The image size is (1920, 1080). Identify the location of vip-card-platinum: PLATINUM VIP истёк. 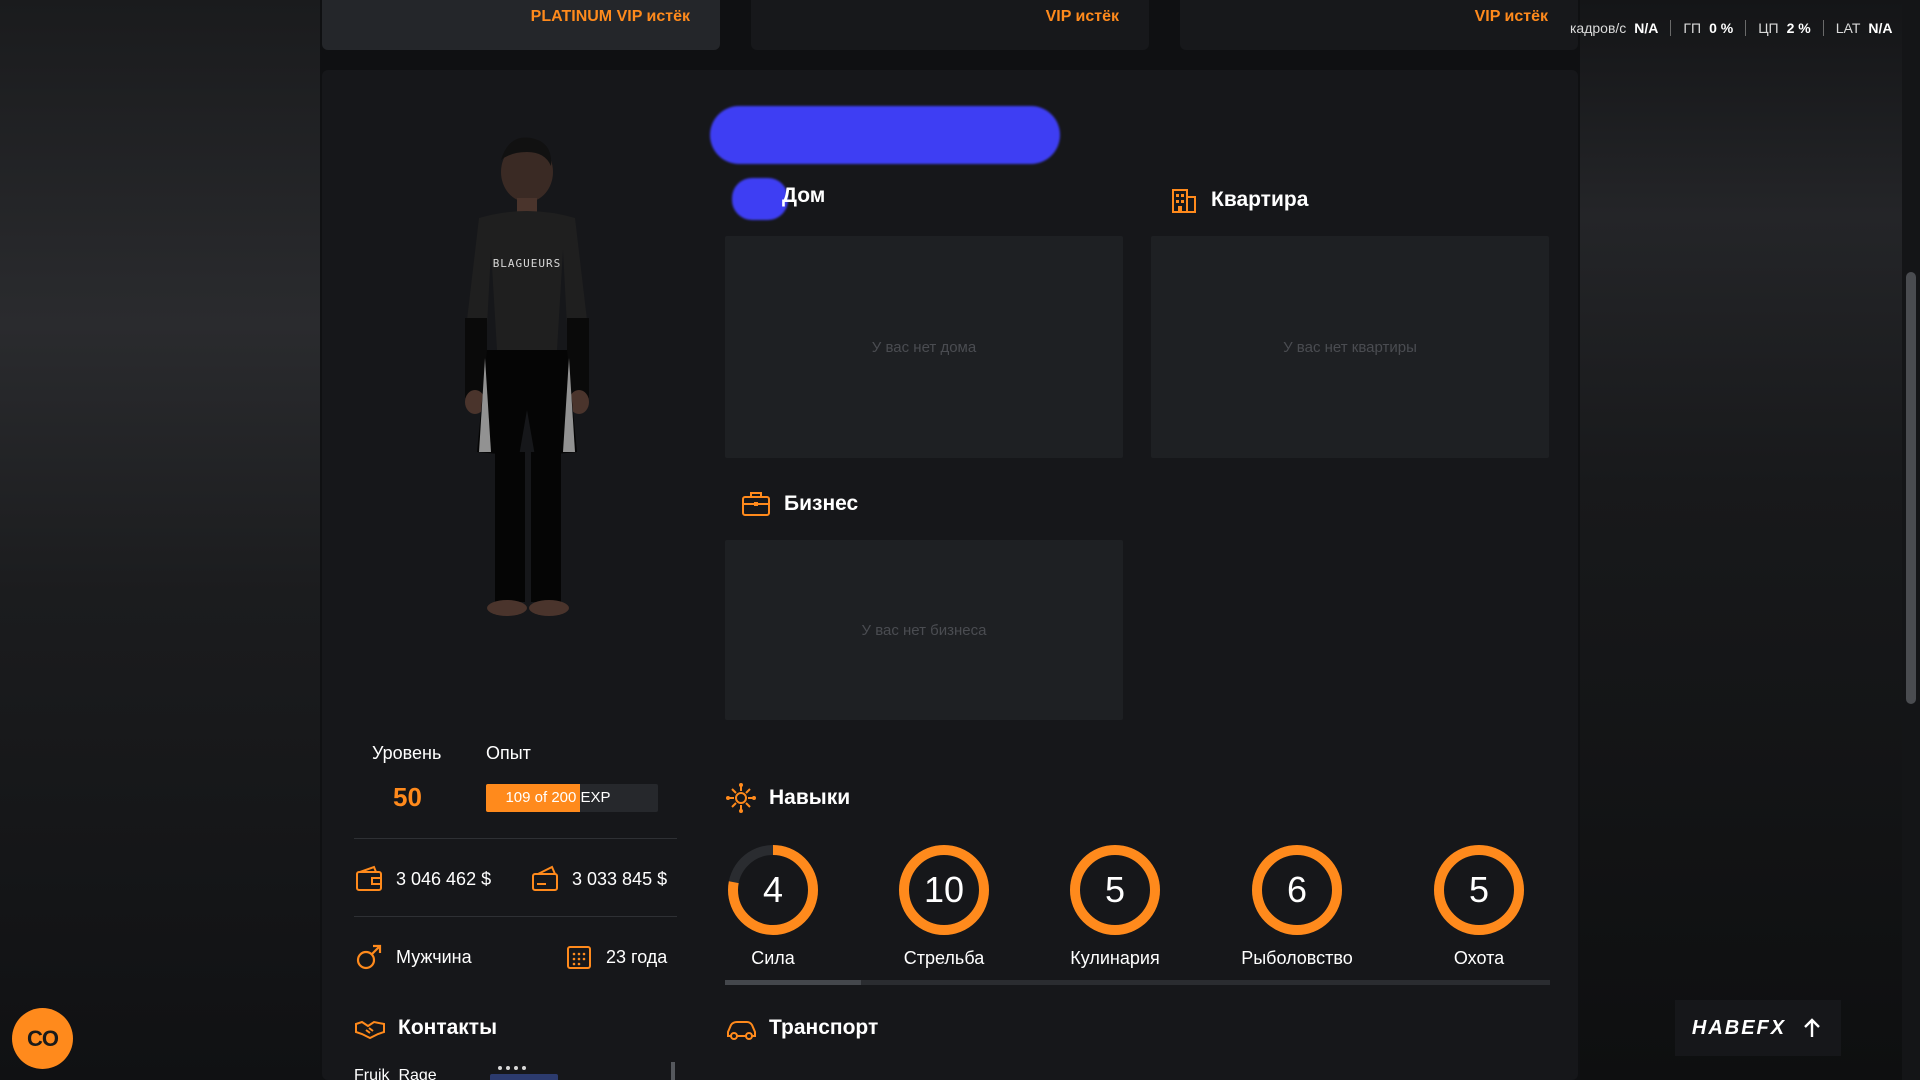
(521, 25).